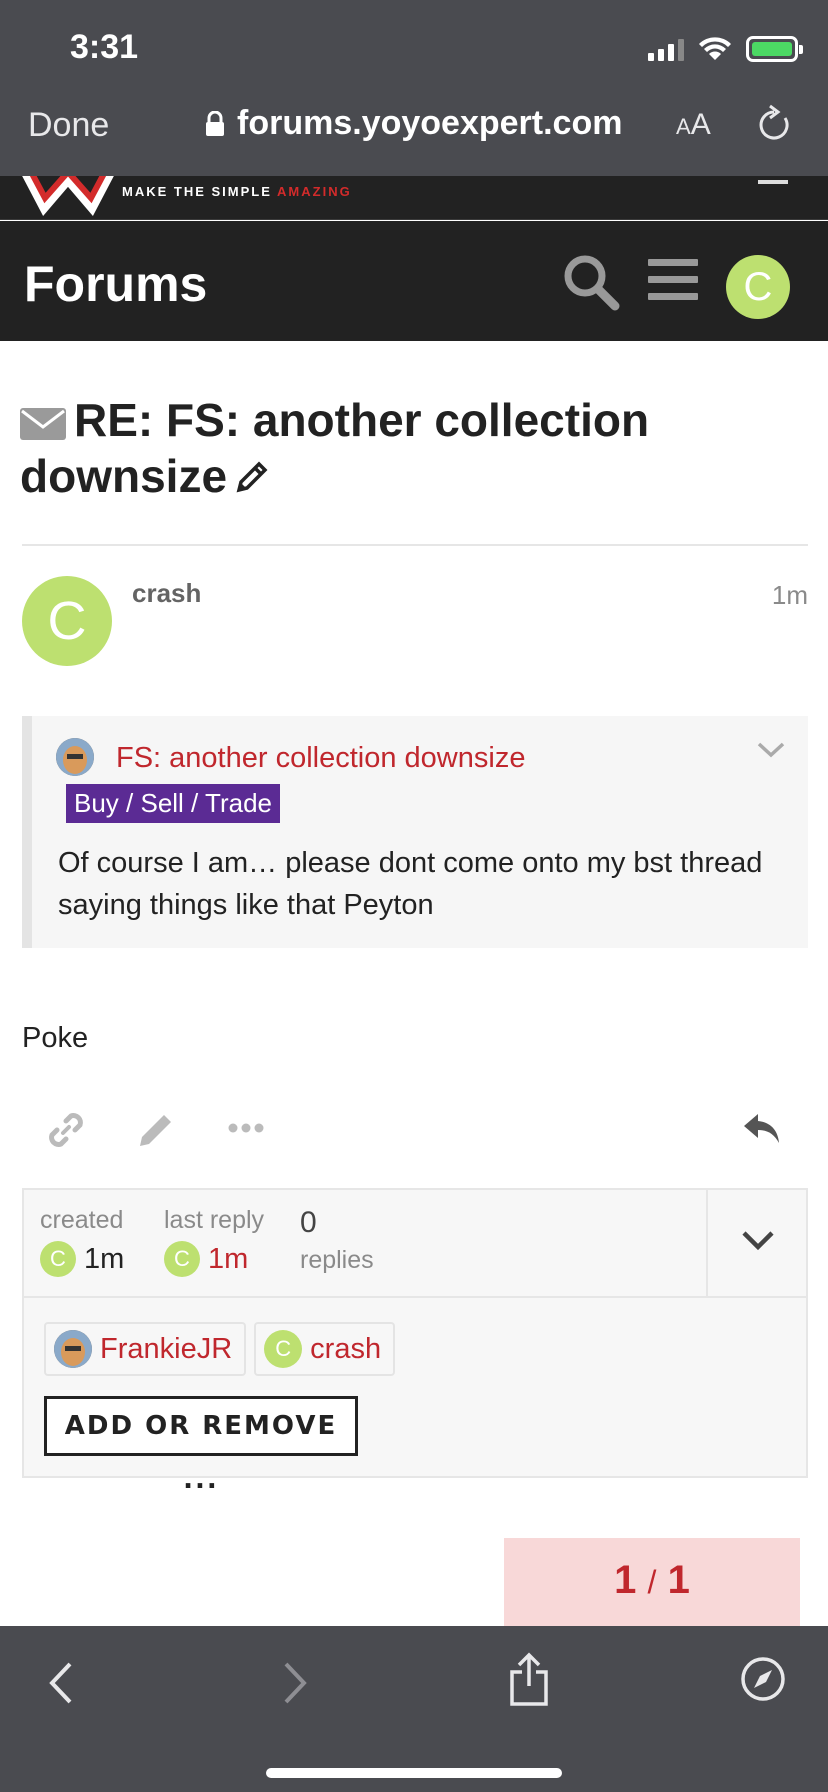 The height and width of the screenshot is (1792, 828). I want to click on replies-count: 0, so click(308, 1222).